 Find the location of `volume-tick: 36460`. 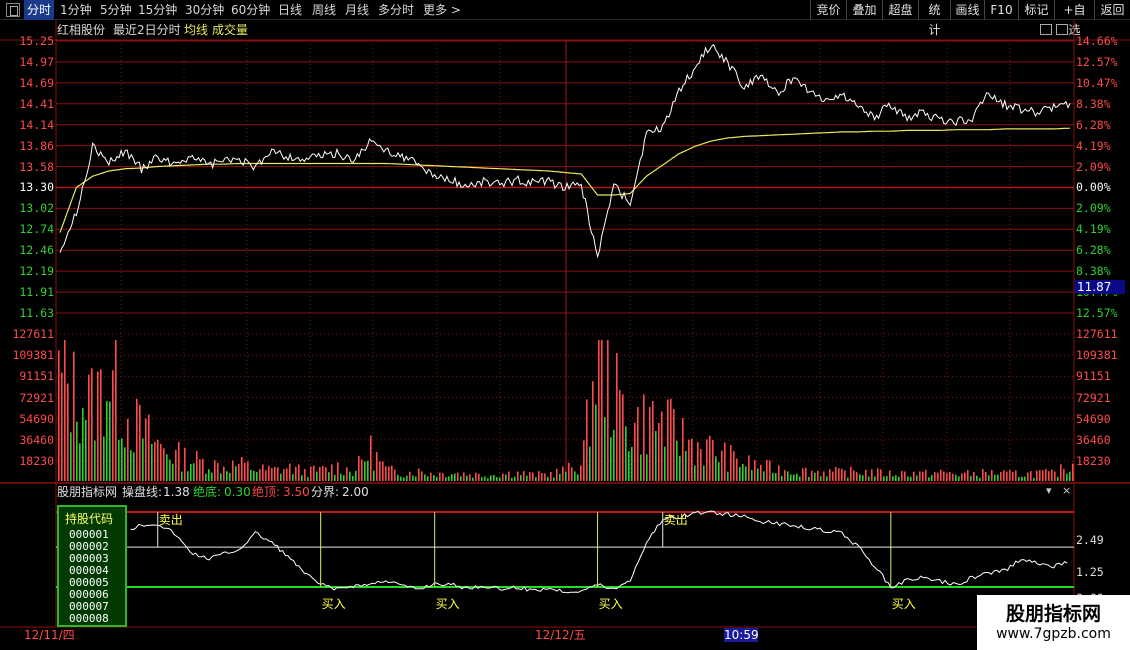

volume-tick: 36460 is located at coordinates (1093, 439).